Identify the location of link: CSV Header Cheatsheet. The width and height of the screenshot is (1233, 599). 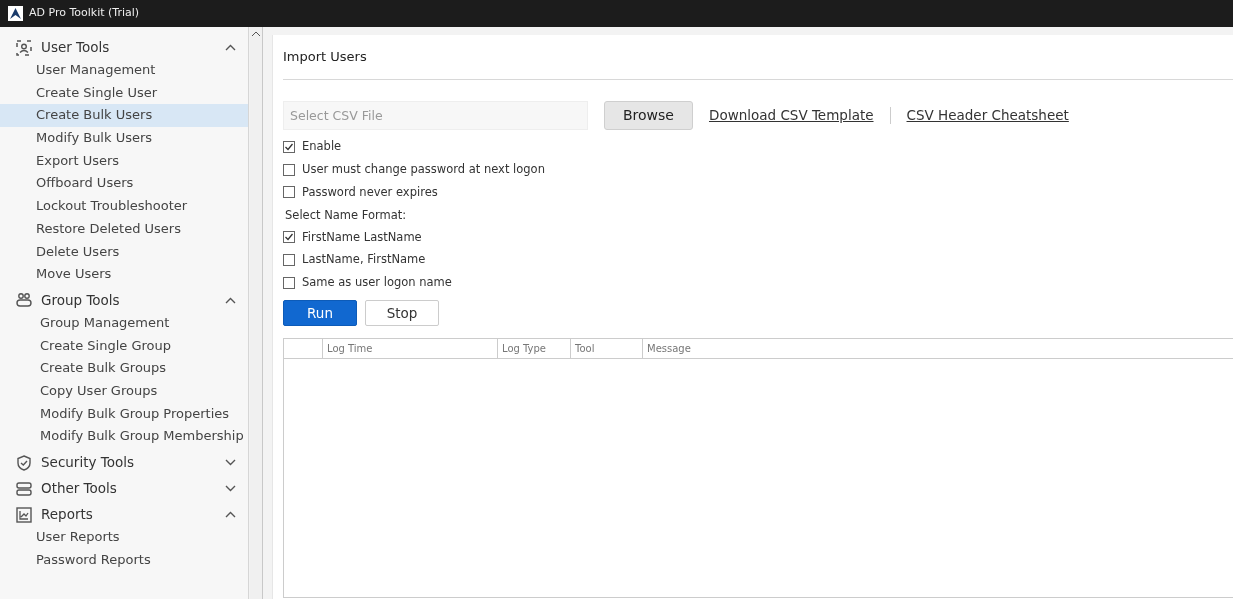
(987, 115).